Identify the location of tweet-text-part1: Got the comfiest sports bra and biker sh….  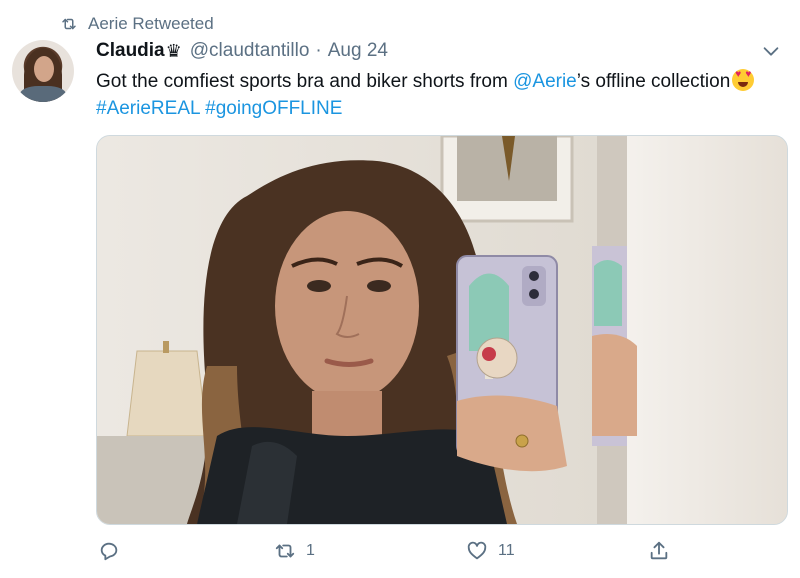
(305, 81).